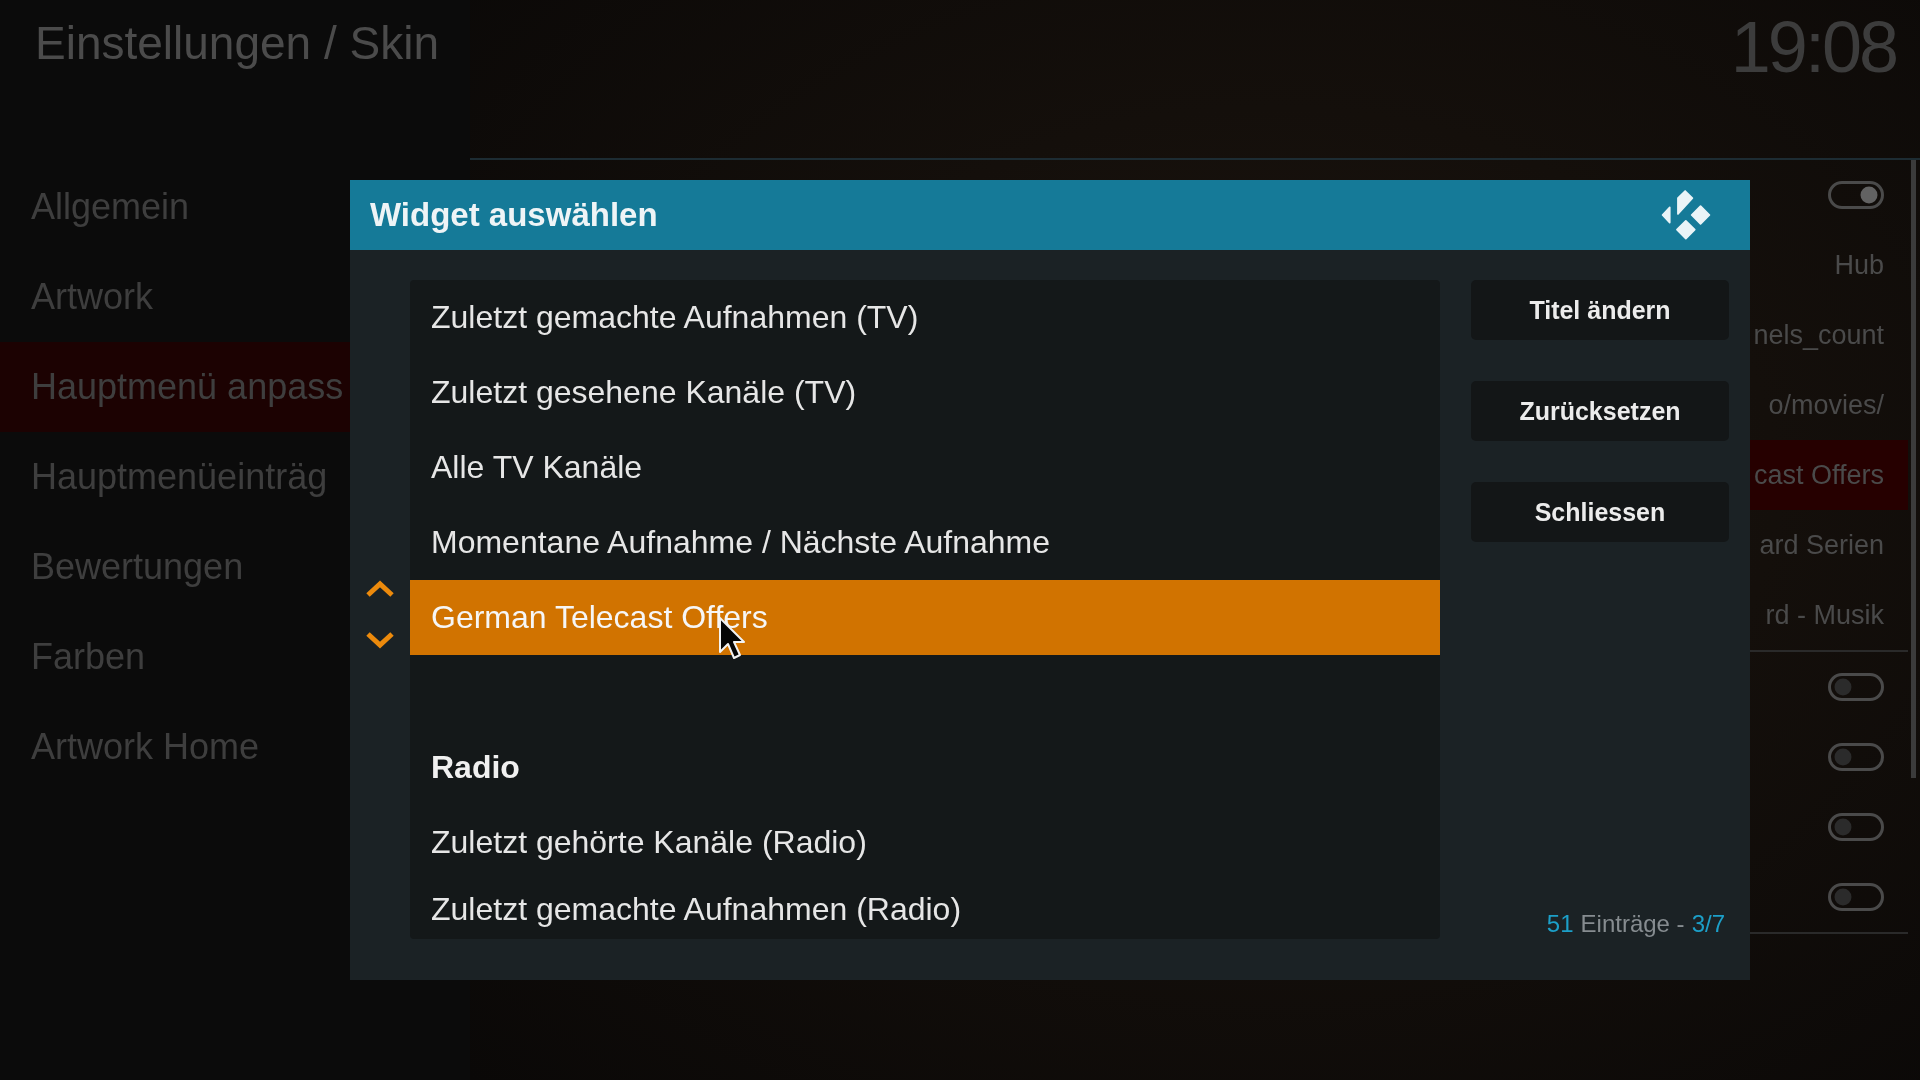 This screenshot has width=1920, height=1080. What do you see at coordinates (925, 617) in the screenshot?
I see `list-item: German Telecast Offers` at bounding box center [925, 617].